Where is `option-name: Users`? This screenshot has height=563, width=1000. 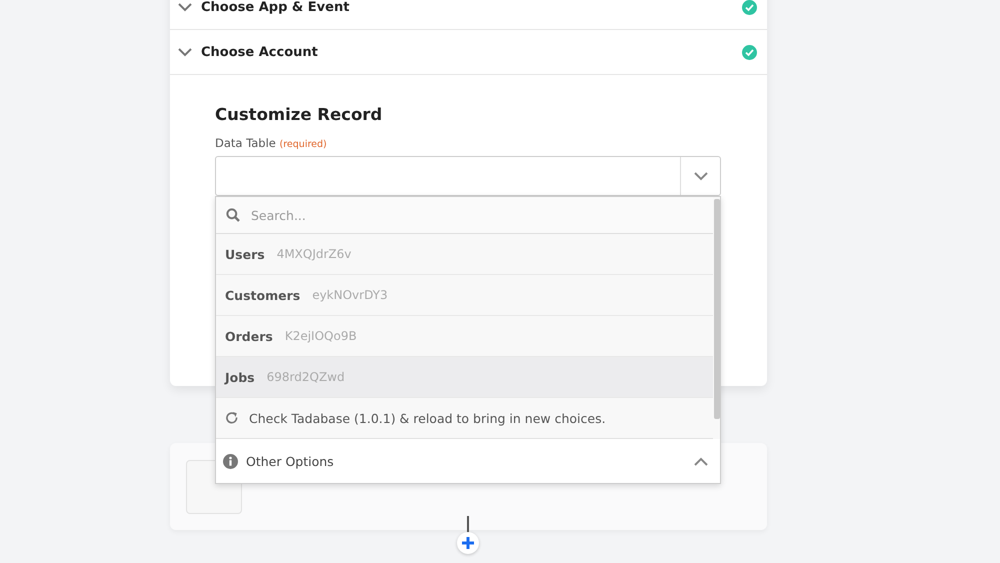
option-name: Users is located at coordinates (245, 254).